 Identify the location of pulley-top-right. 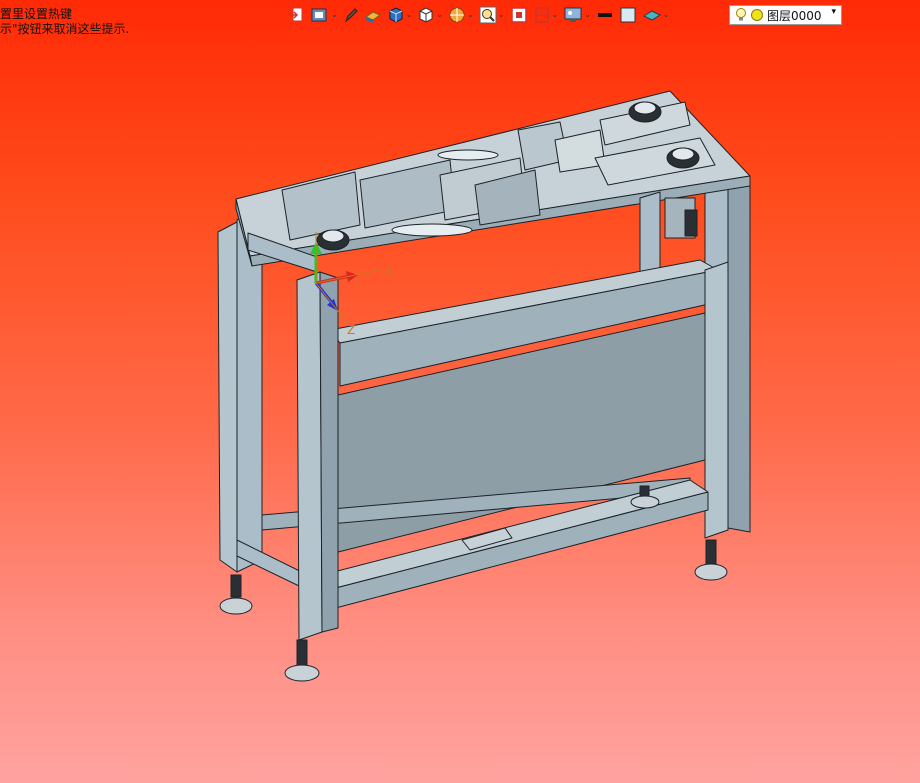
(645, 112).